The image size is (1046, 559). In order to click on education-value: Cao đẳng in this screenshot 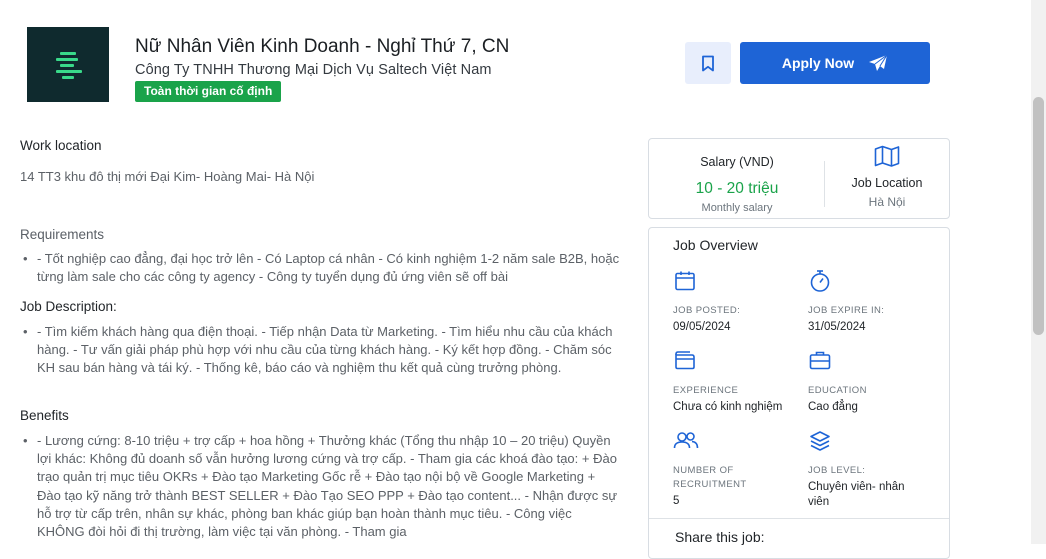, I will do `click(833, 407)`.